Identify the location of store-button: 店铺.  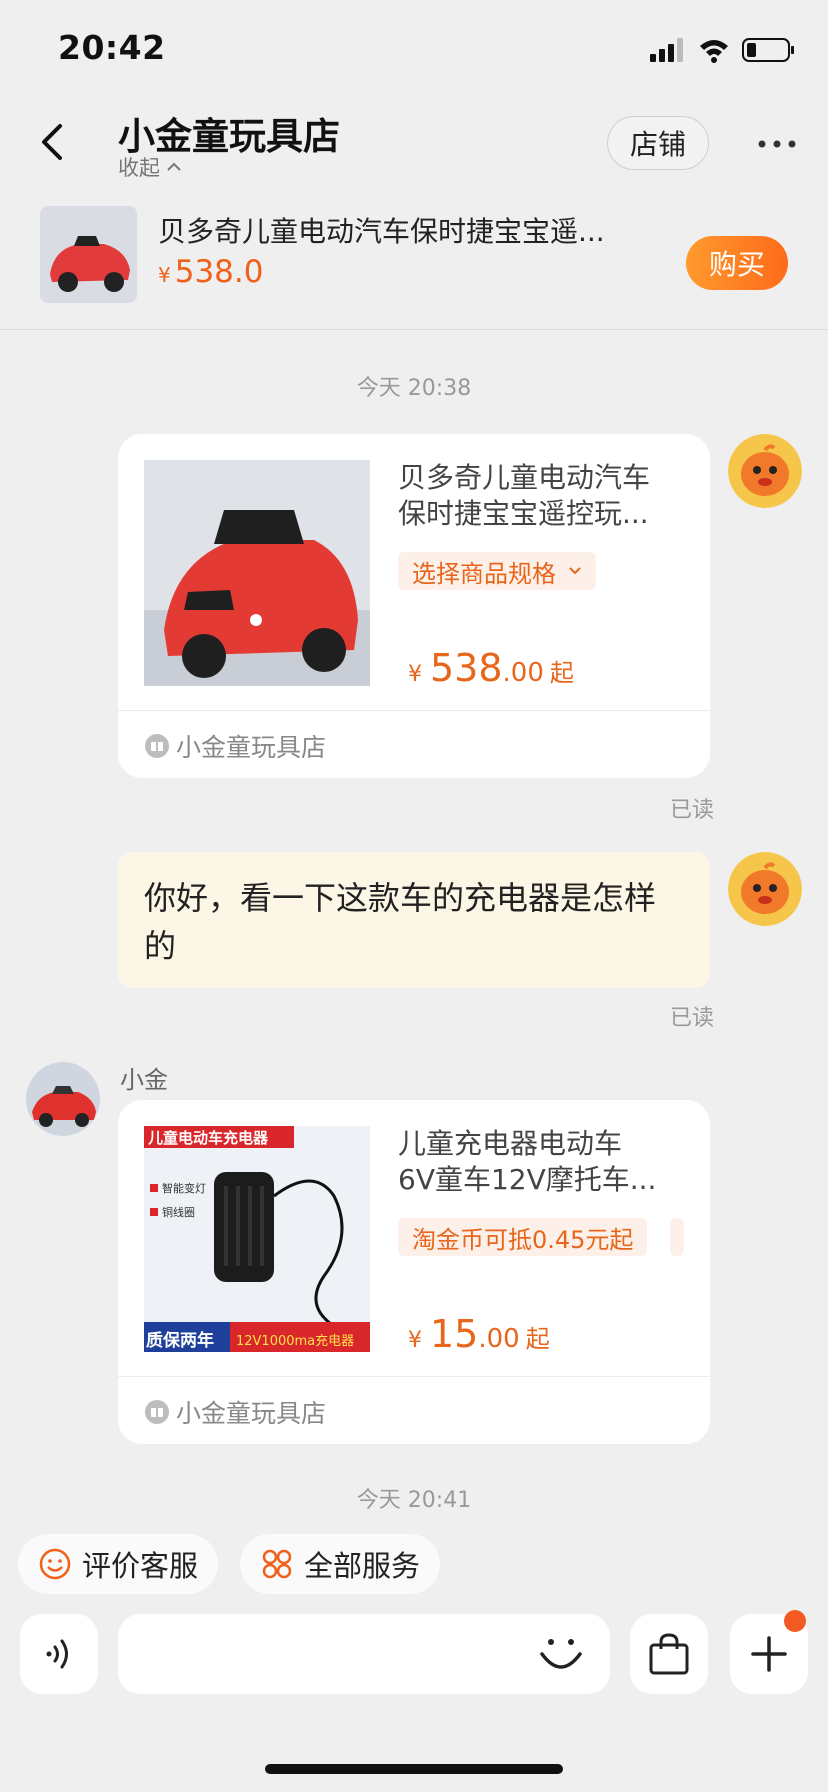
(658, 143).